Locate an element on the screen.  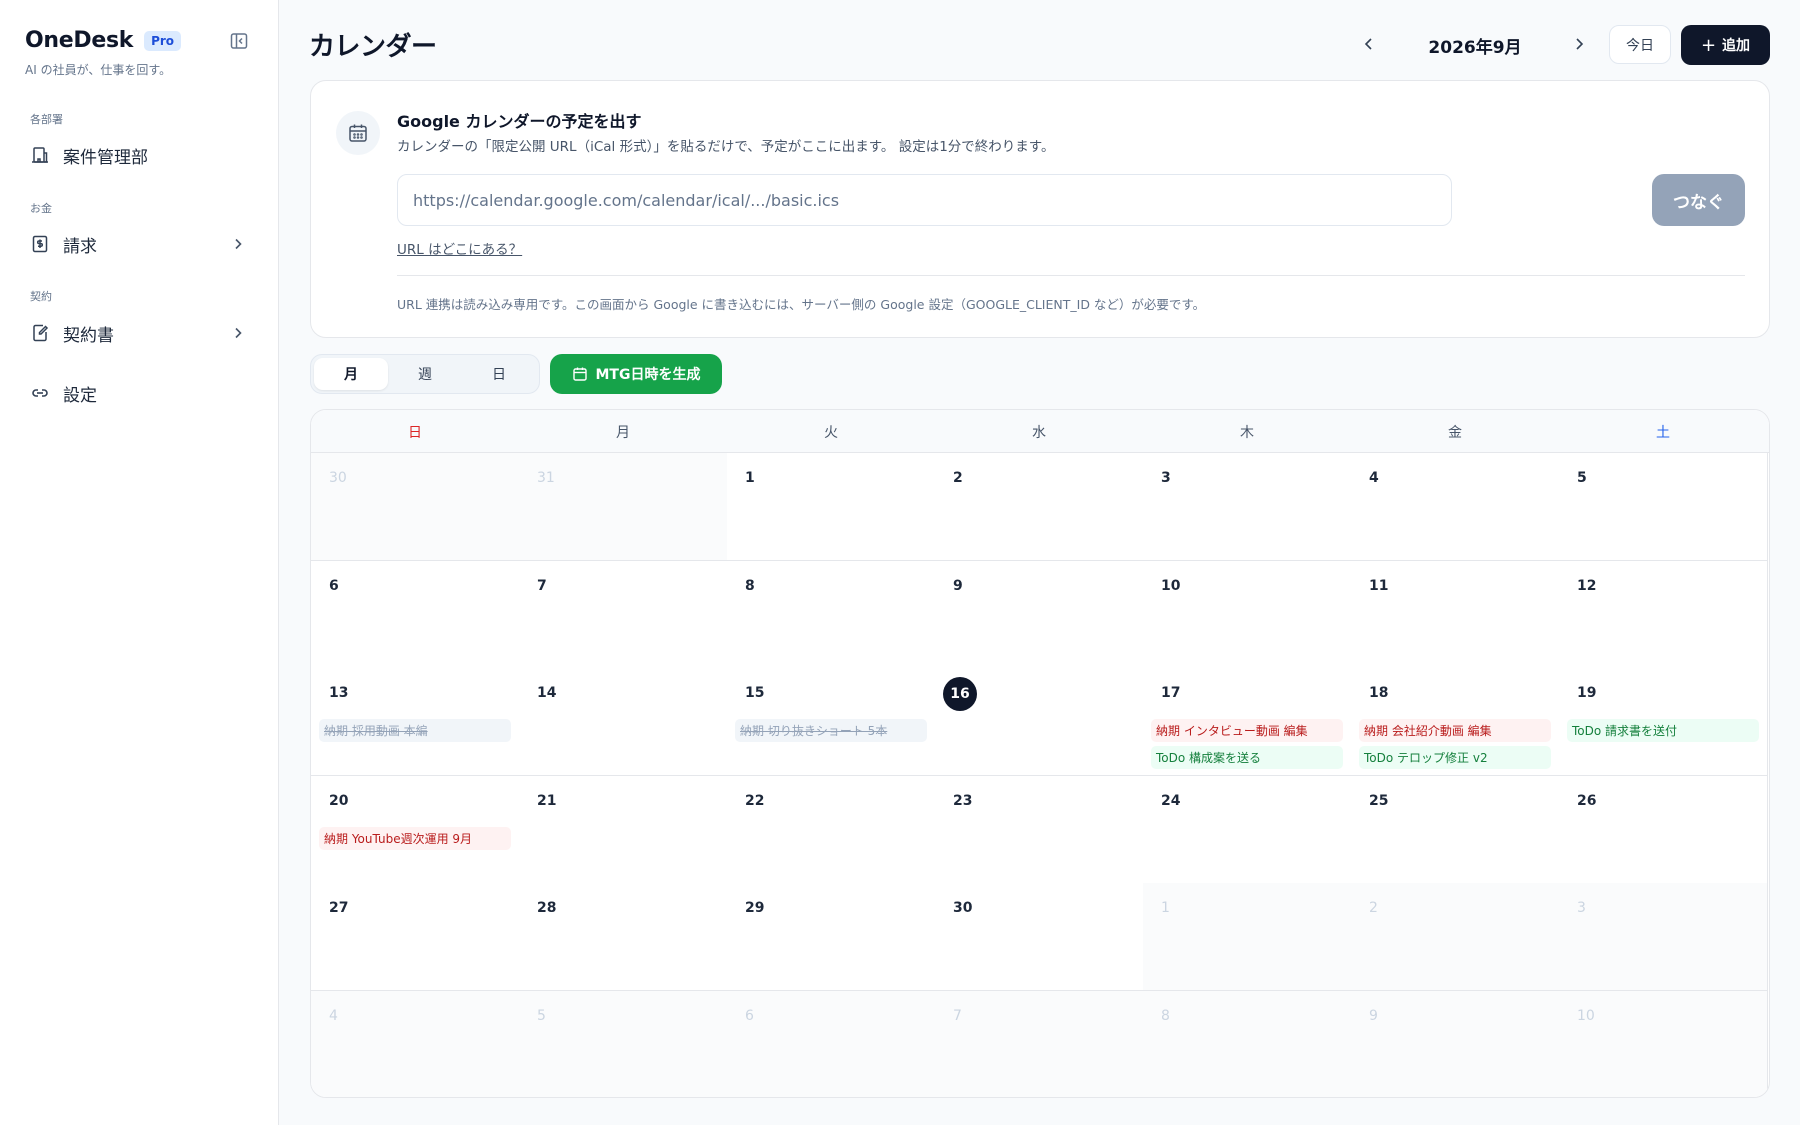
sidebar-item-contracts: 契約書 is located at coordinates (138, 333).